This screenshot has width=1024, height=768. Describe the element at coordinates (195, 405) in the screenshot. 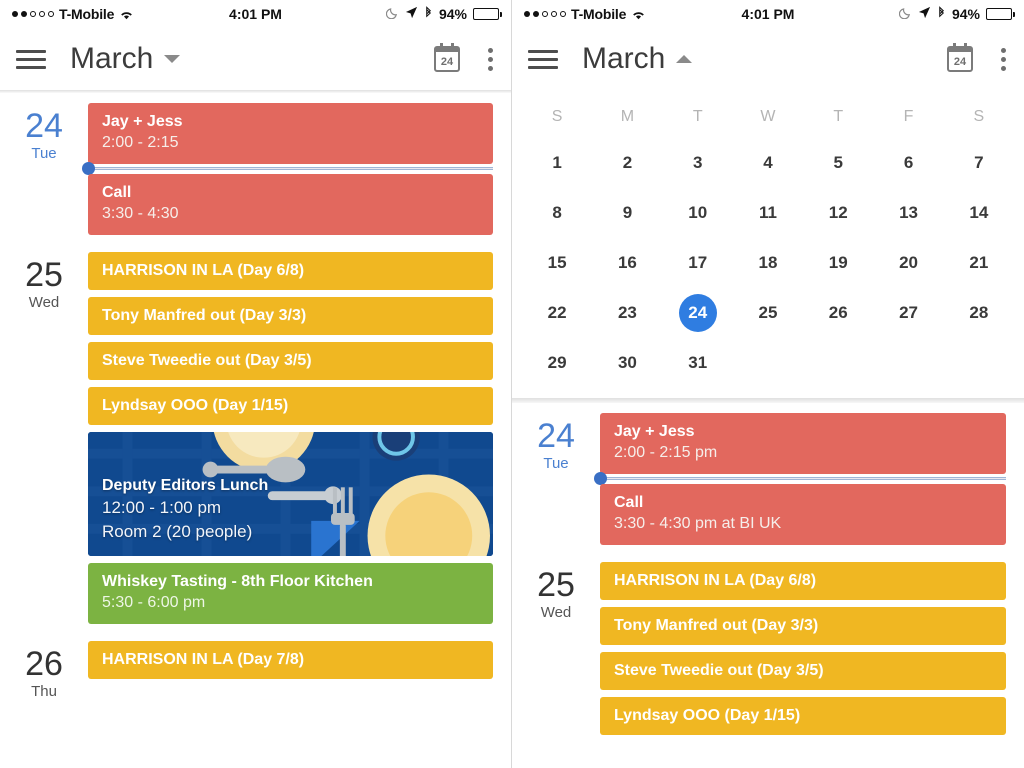

I see `event-title: Lyndsay OOO (Day 1/15)` at that location.